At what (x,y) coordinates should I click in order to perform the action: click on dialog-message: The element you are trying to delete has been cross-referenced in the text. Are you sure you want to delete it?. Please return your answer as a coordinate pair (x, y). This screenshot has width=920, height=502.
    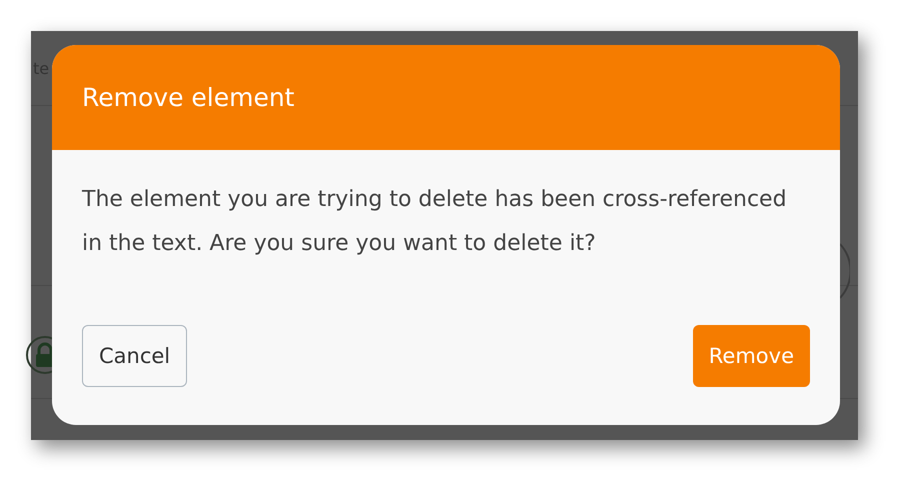
    Looking at the image, I should click on (435, 222).